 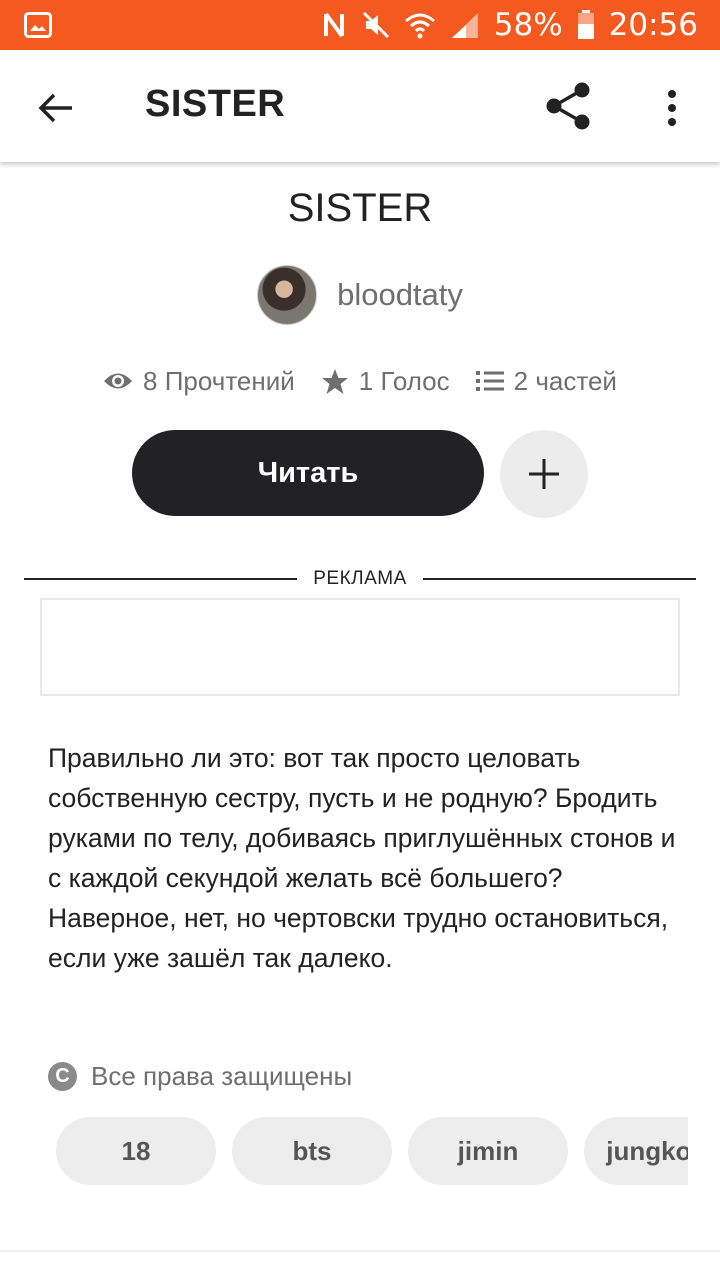 What do you see at coordinates (38, 25) in the screenshot?
I see `image-icon` at bounding box center [38, 25].